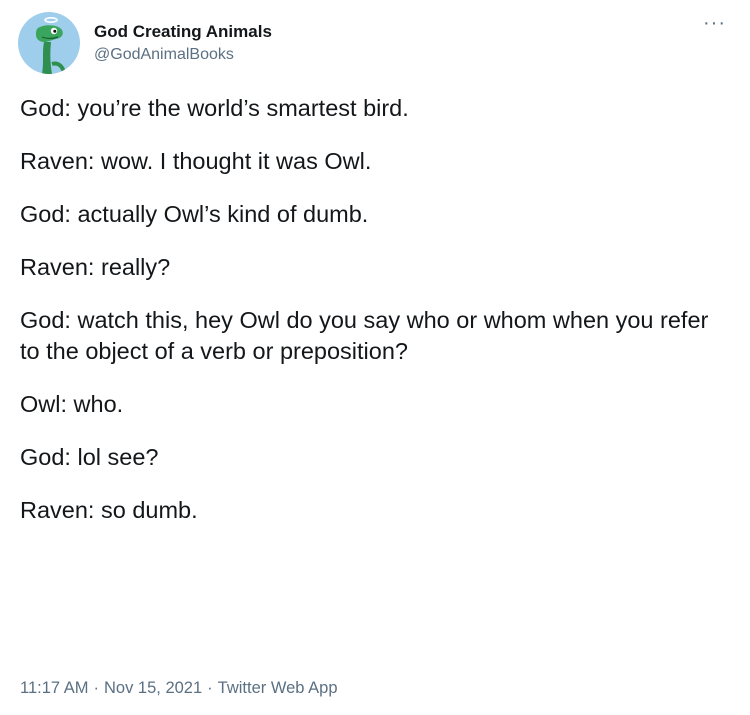  I want to click on tweet-time: 11:17 AM, so click(54, 688).